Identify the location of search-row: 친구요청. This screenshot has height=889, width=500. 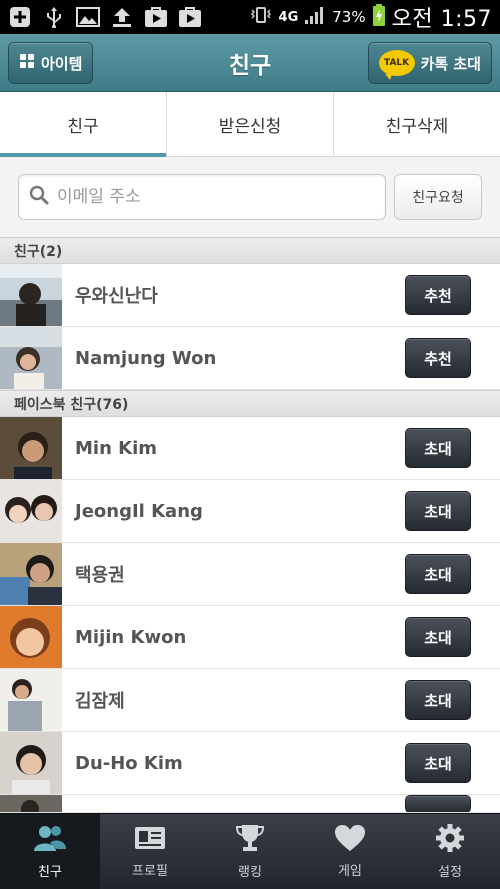
(250, 197).